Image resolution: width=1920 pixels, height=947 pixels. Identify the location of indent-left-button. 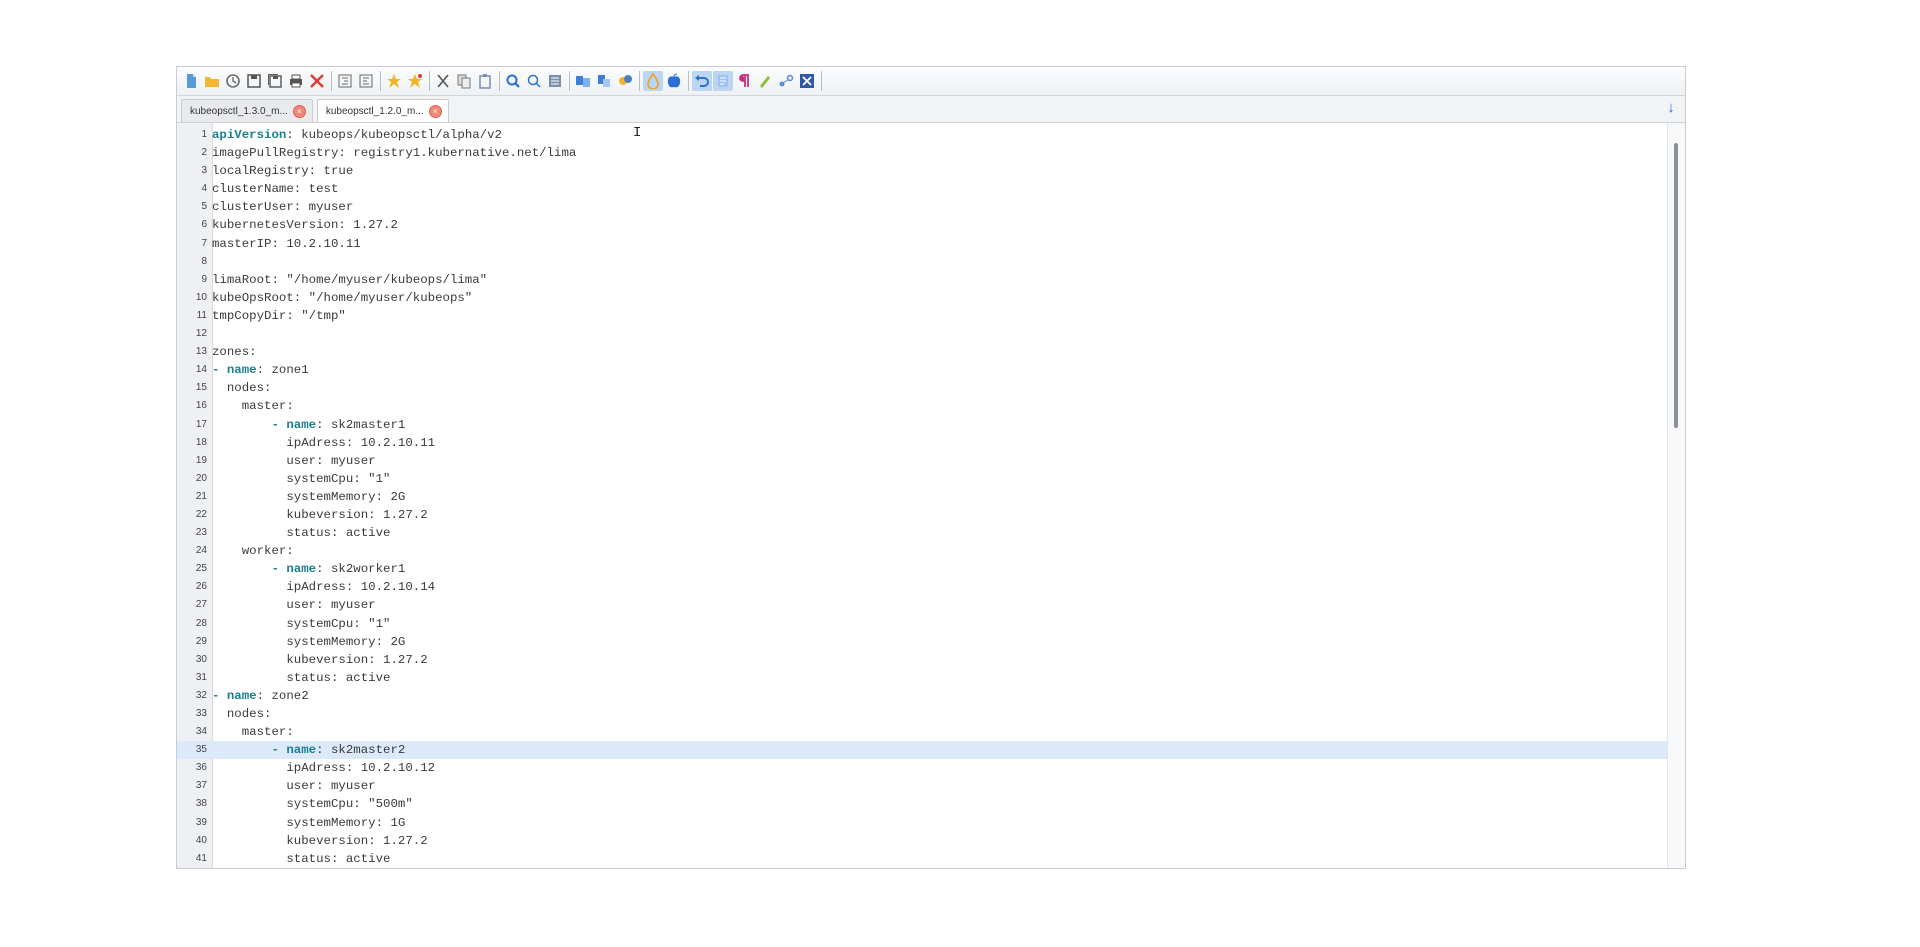
(345, 81).